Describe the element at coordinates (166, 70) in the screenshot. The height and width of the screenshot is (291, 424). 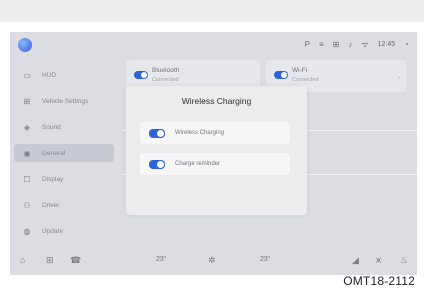
I see `card-title: Bluetooth` at that location.